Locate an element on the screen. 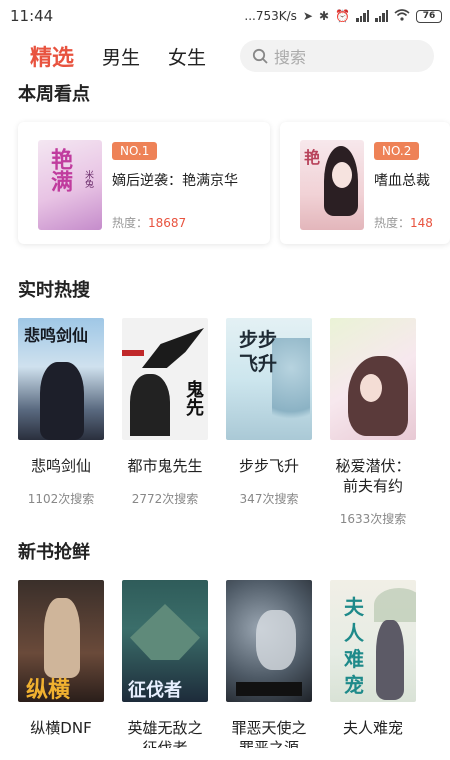 The width and height of the screenshot is (450, 760). battery-icon: 76 is located at coordinates (429, 16).